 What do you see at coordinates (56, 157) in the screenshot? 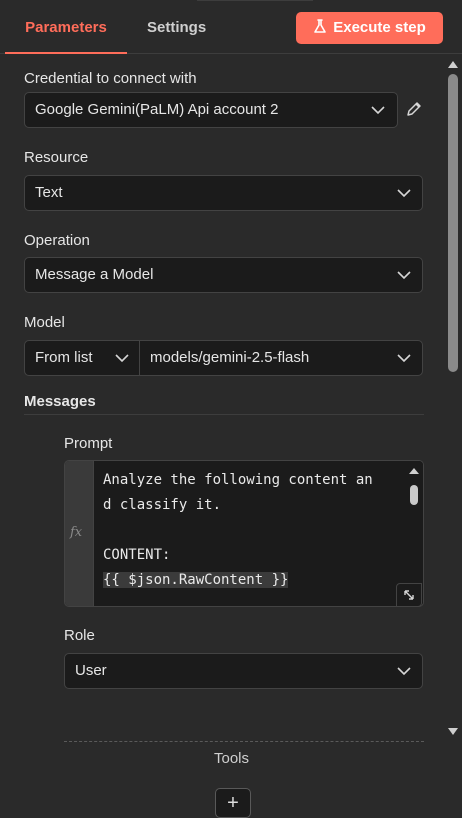
I see `resource-label: Resource` at bounding box center [56, 157].